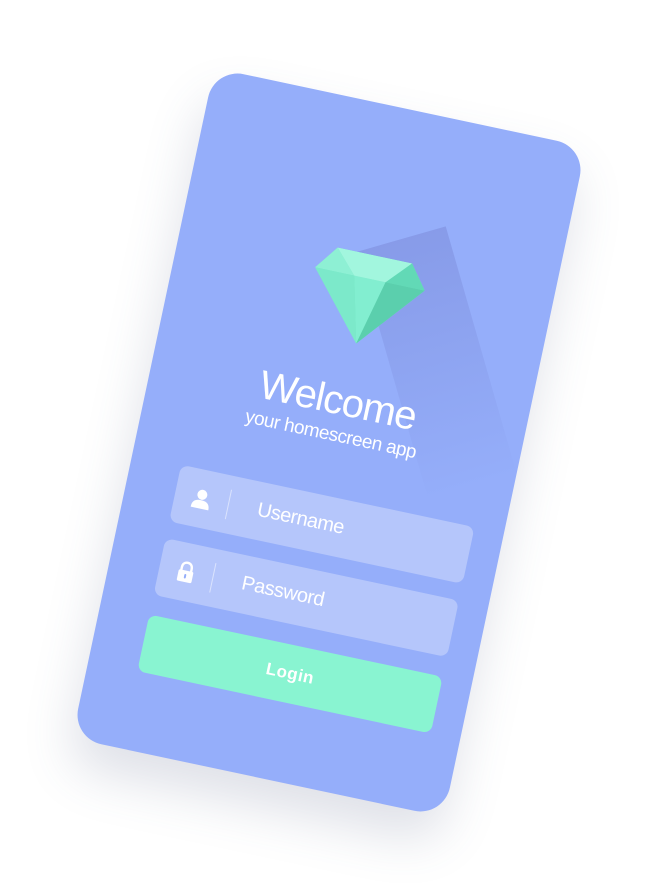 The height and width of the screenshot is (885, 658). I want to click on username-placeholder: Username, so click(301, 518).